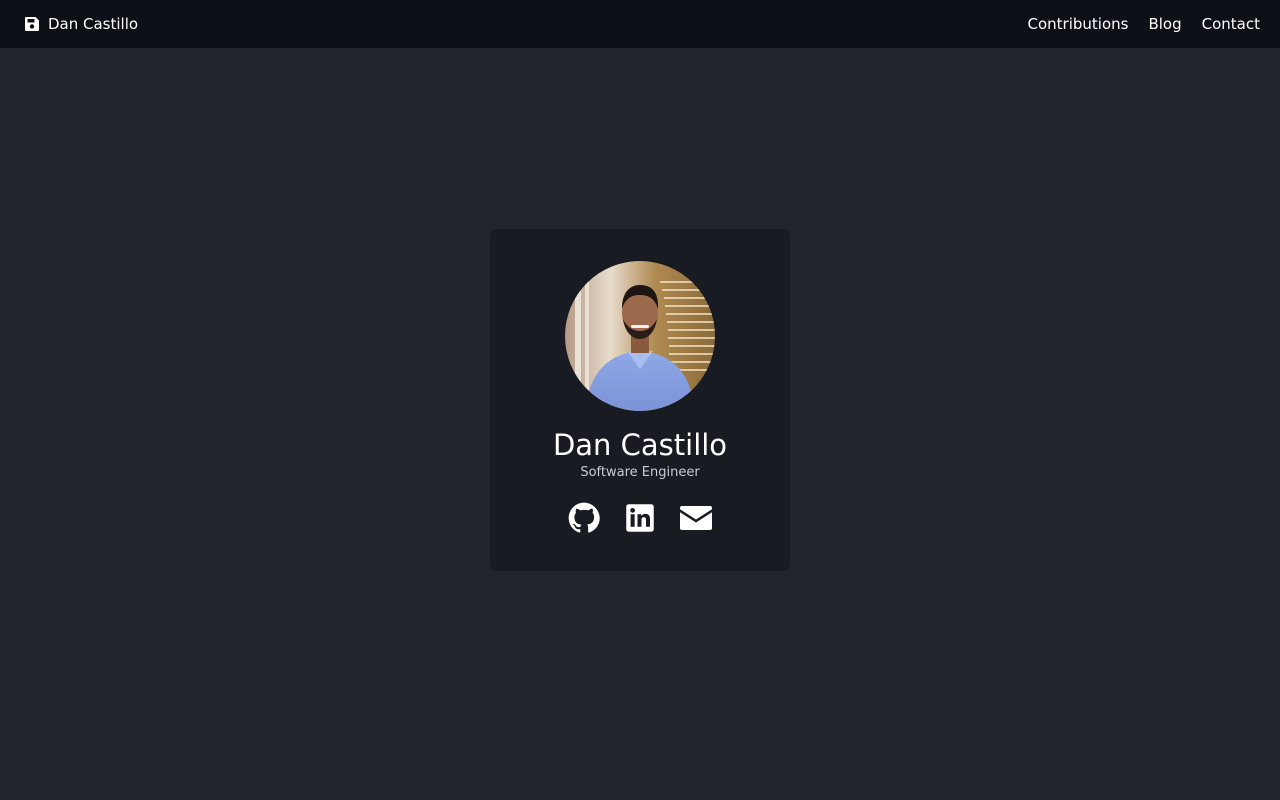  I want to click on nav-link-contact: Contact, so click(1231, 24).